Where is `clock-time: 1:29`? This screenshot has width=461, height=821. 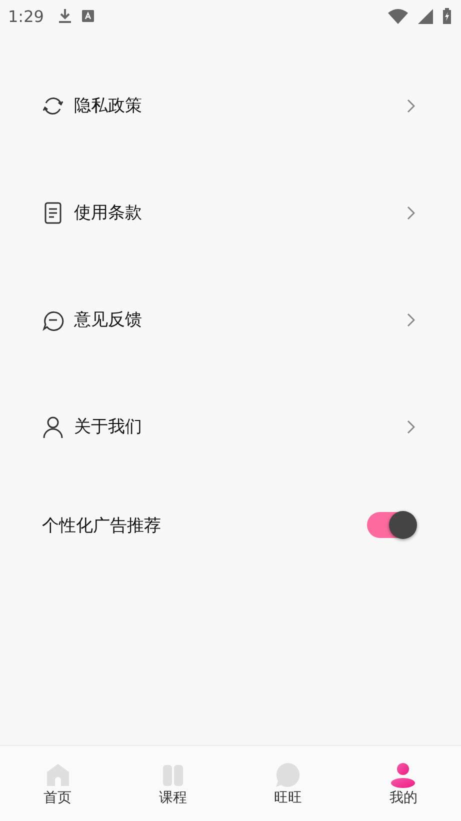 clock-time: 1:29 is located at coordinates (26, 16).